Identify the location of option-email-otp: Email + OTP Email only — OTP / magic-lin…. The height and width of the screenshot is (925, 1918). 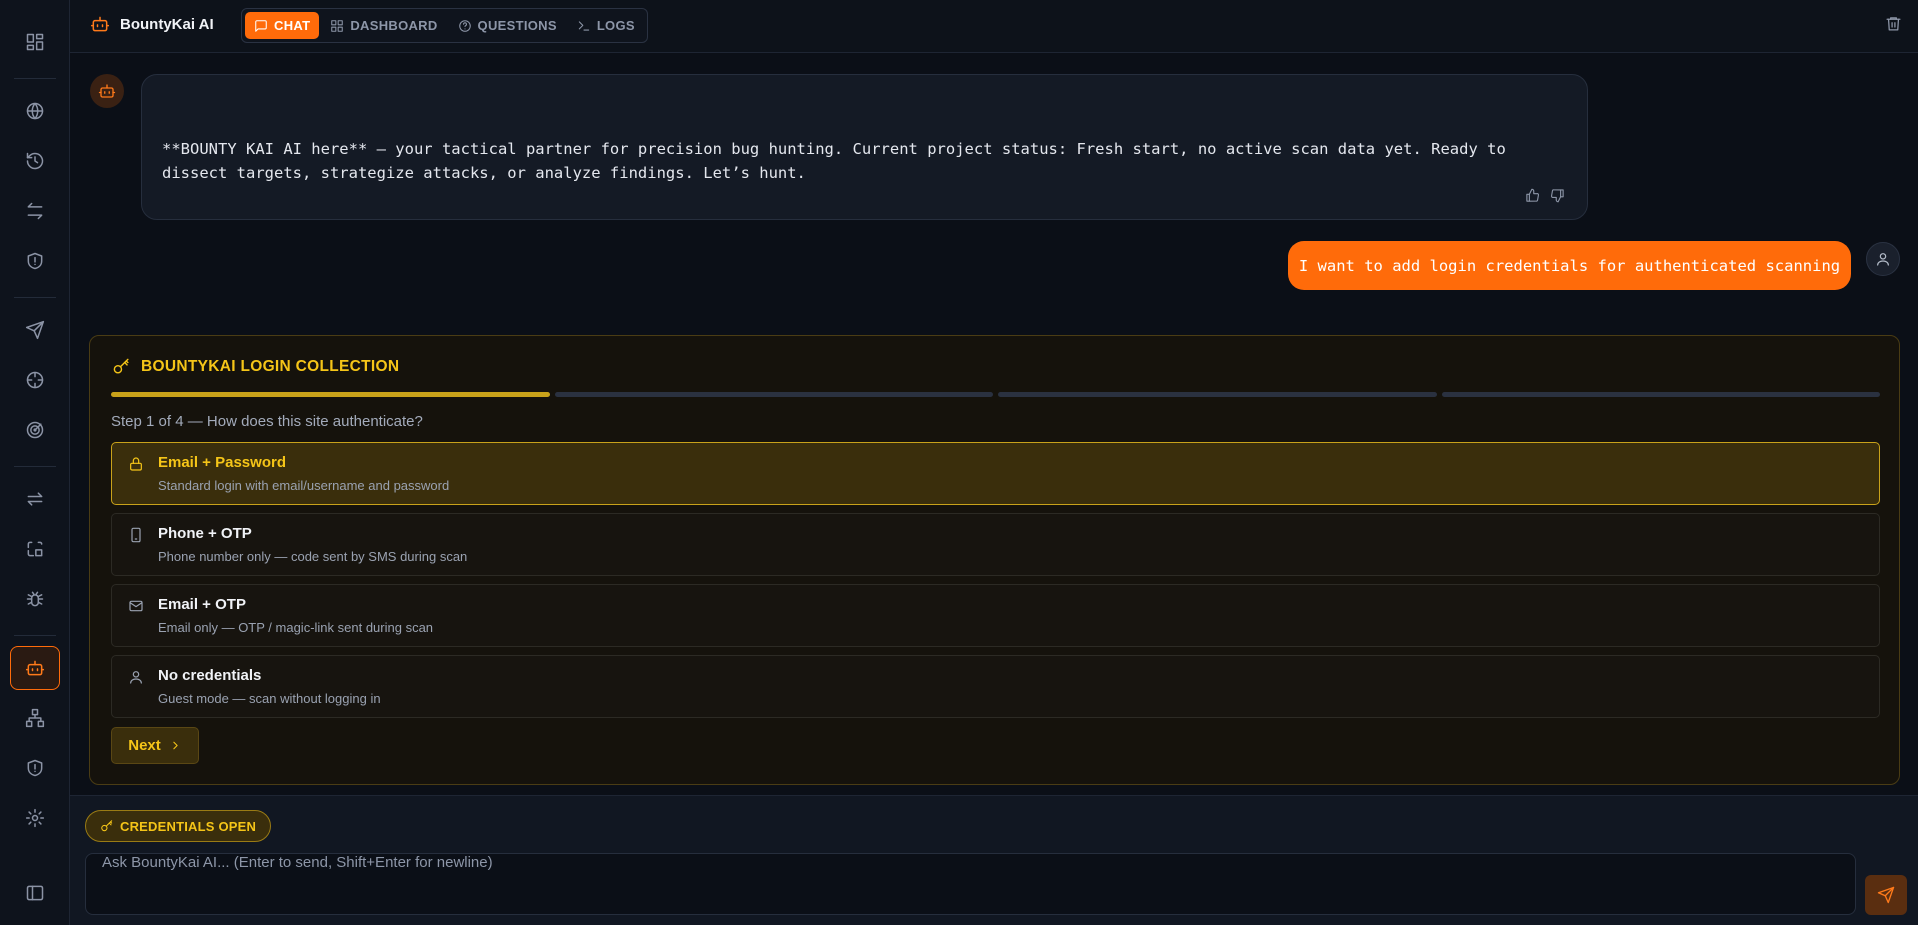
(995, 615).